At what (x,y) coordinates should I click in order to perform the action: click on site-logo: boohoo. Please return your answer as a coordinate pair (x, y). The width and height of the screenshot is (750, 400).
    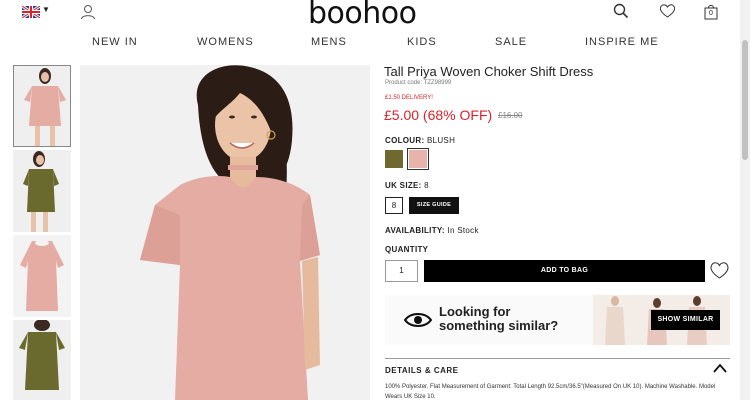
    Looking at the image, I should click on (362, 15).